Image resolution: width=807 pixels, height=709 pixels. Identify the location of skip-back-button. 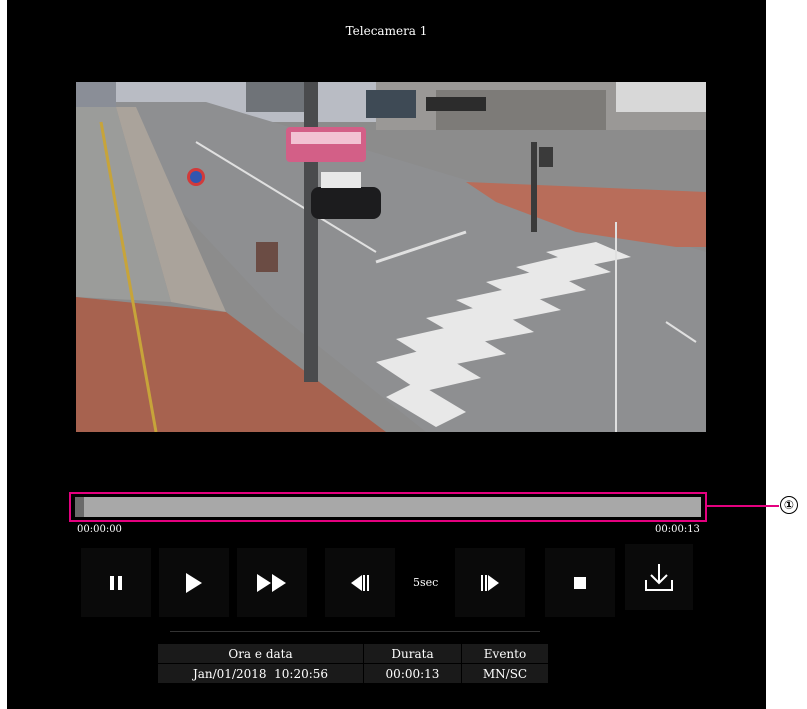
(360, 582).